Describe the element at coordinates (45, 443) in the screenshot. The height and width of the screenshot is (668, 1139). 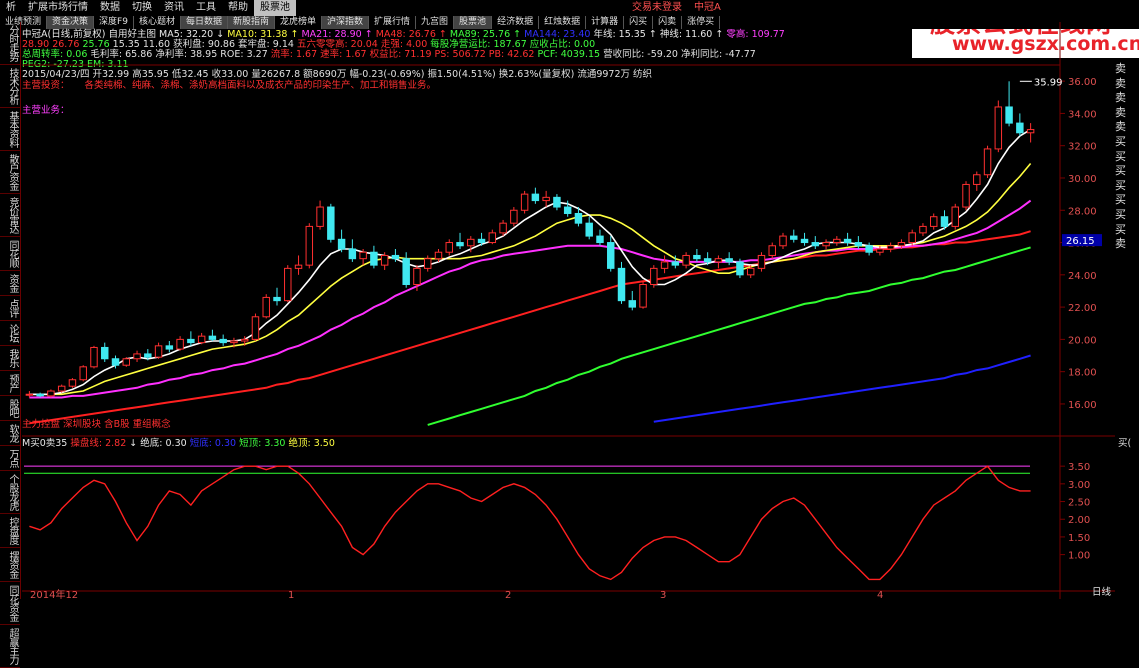
I see `indicator-name: M买0卖35` at that location.